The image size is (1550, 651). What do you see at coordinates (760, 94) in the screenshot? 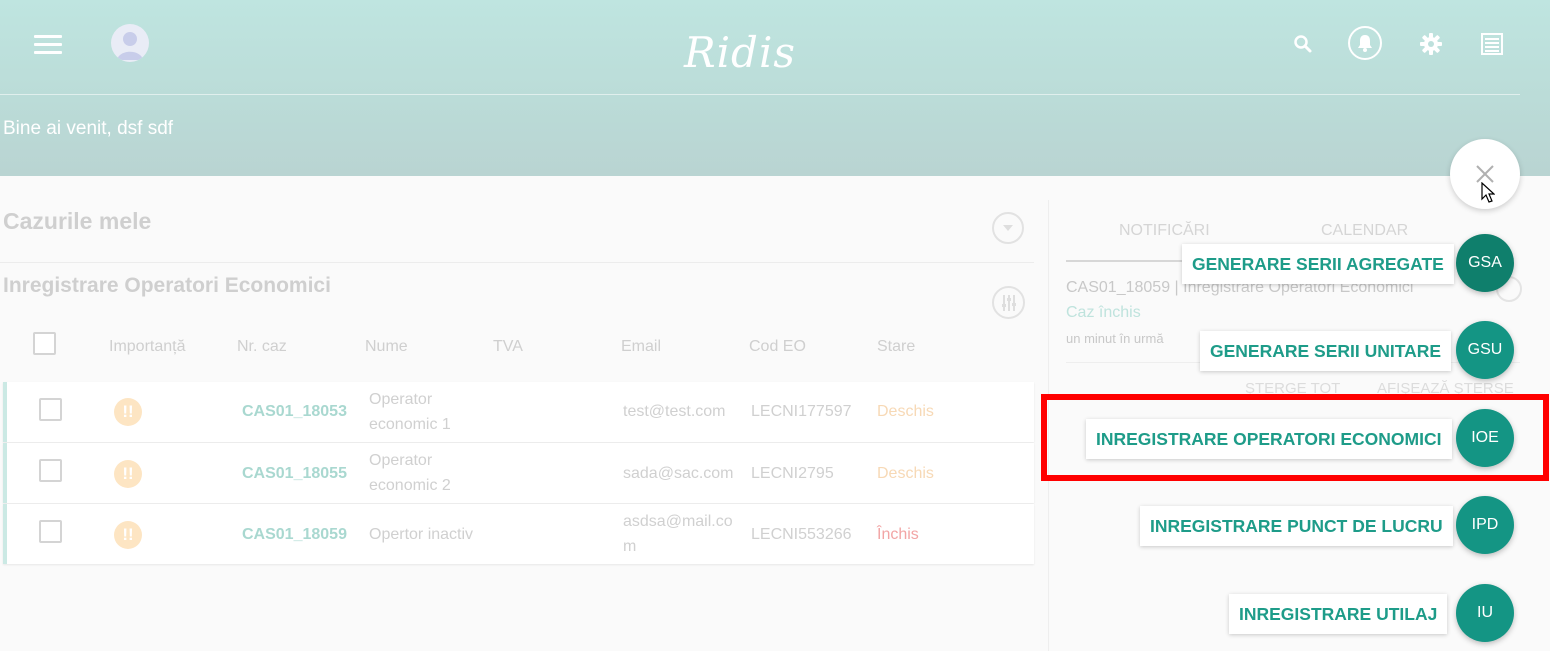
I see `header-divider` at bounding box center [760, 94].